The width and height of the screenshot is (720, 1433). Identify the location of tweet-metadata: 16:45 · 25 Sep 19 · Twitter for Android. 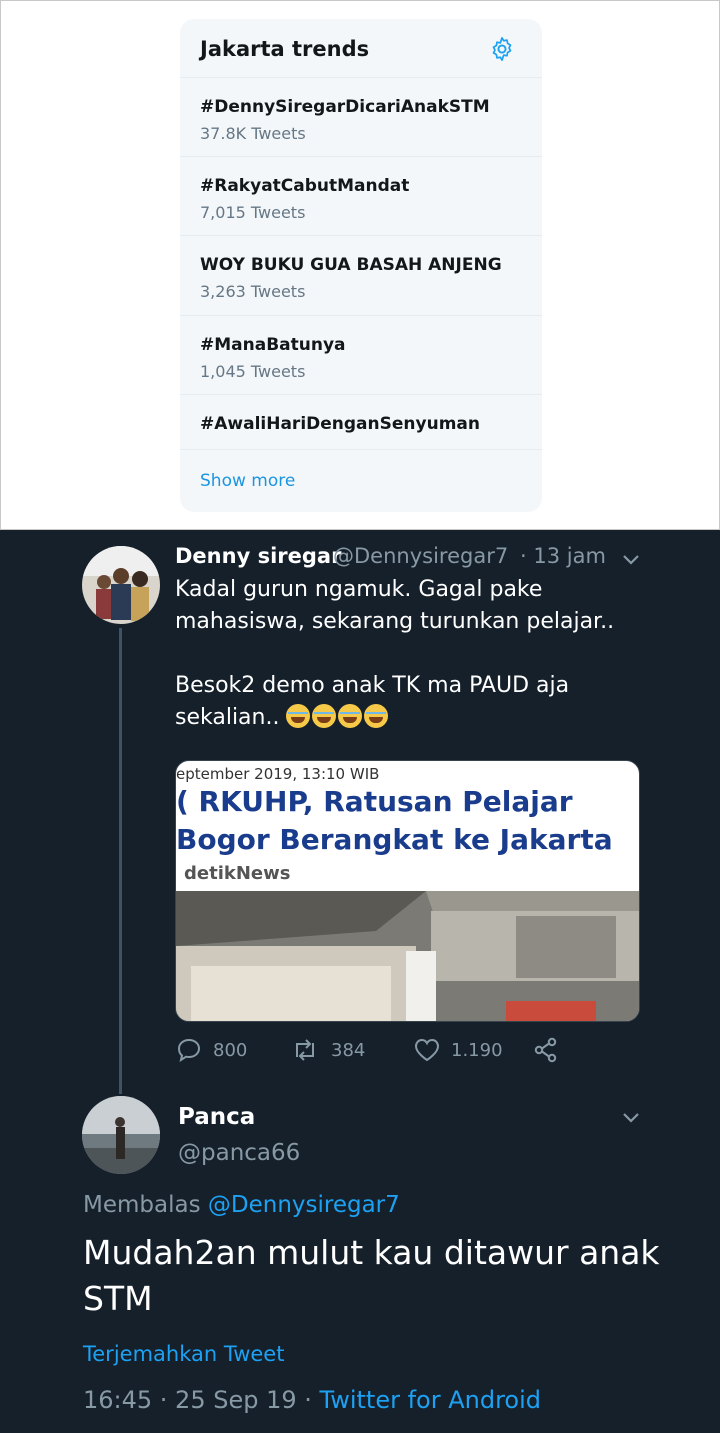
(312, 1400).